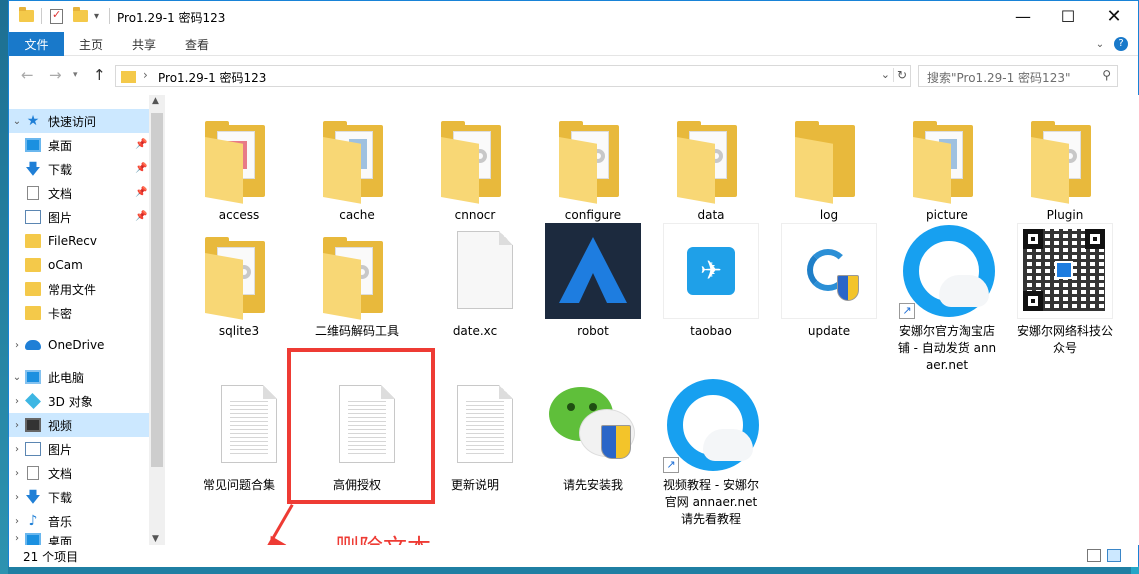  Describe the element at coordinates (1100, 44) in the screenshot. I see `ribbon-expand-icon: ⌄` at that location.